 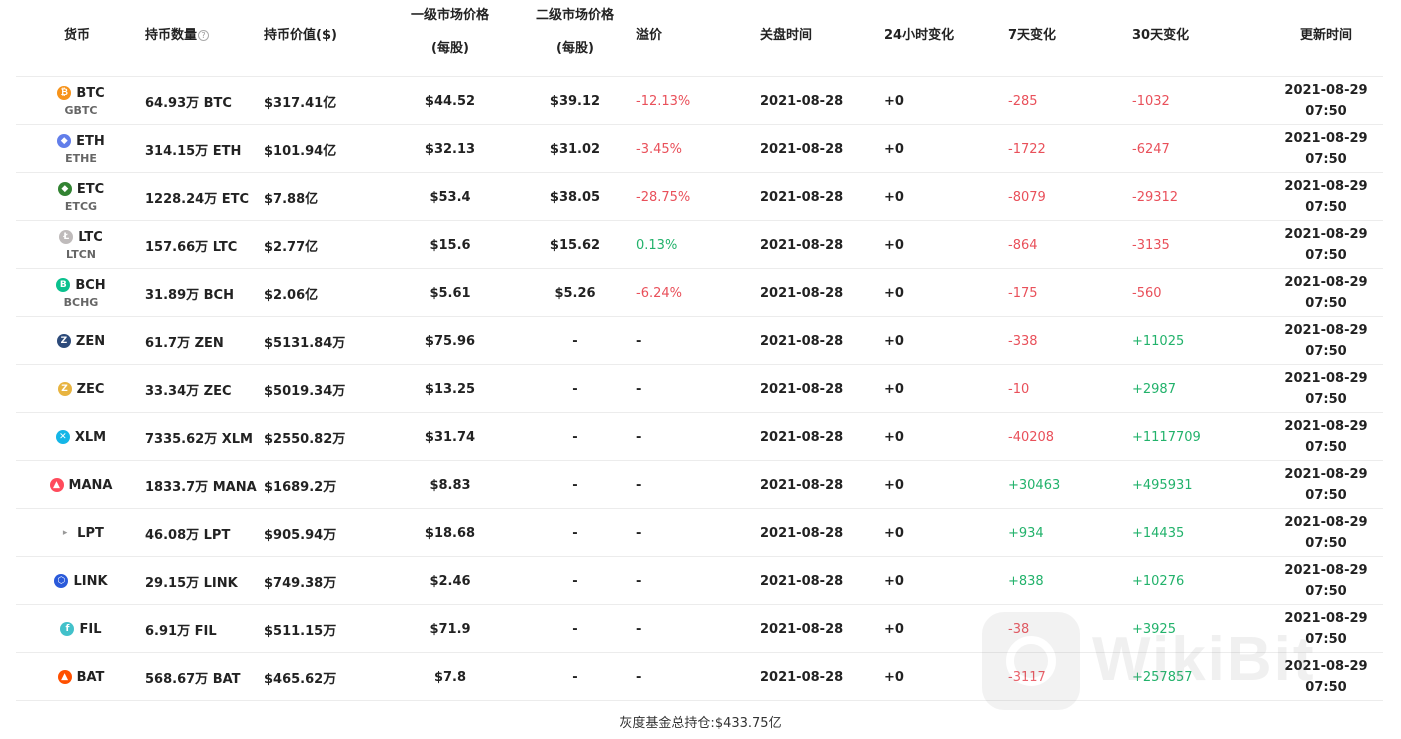 What do you see at coordinates (81, 206) in the screenshot?
I see `trust-ticker: ETCG` at bounding box center [81, 206].